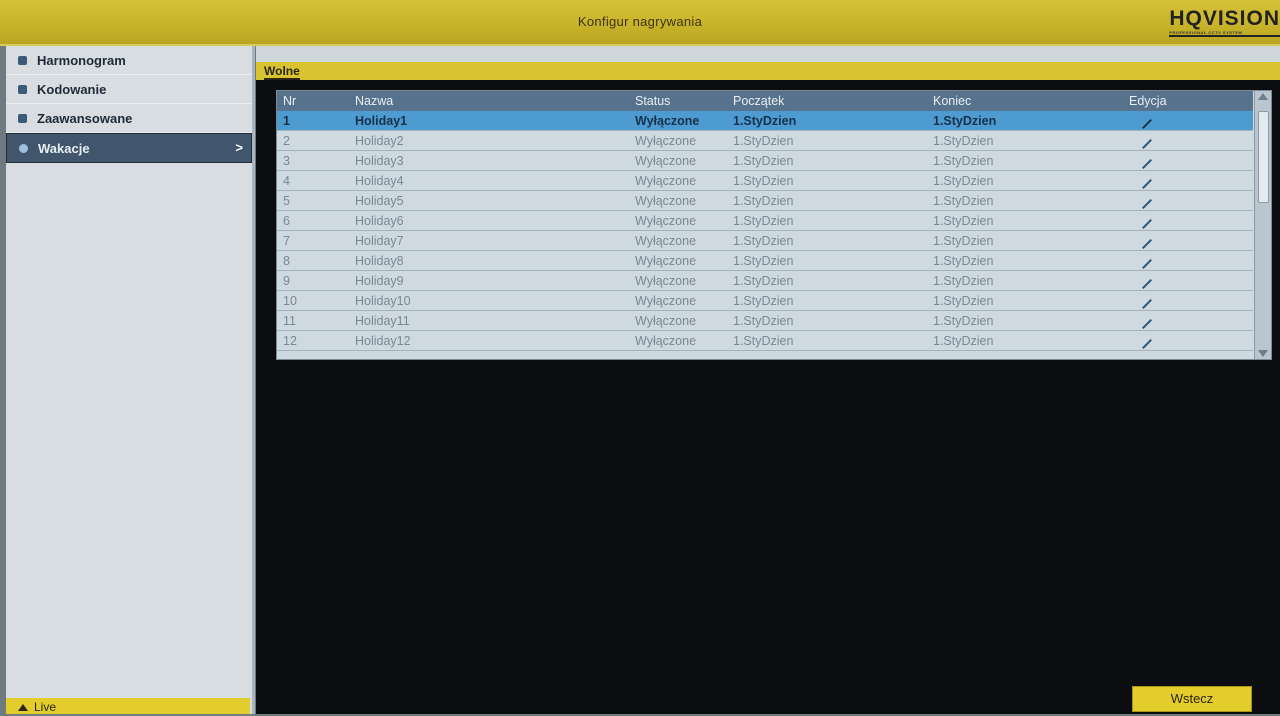 The height and width of the screenshot is (716, 1280). Describe the element at coordinates (765, 300) in the screenshot. I see `table-row: 10 Holiday10 Wyłączone 1.StyDzien 1.StyDzien` at that location.